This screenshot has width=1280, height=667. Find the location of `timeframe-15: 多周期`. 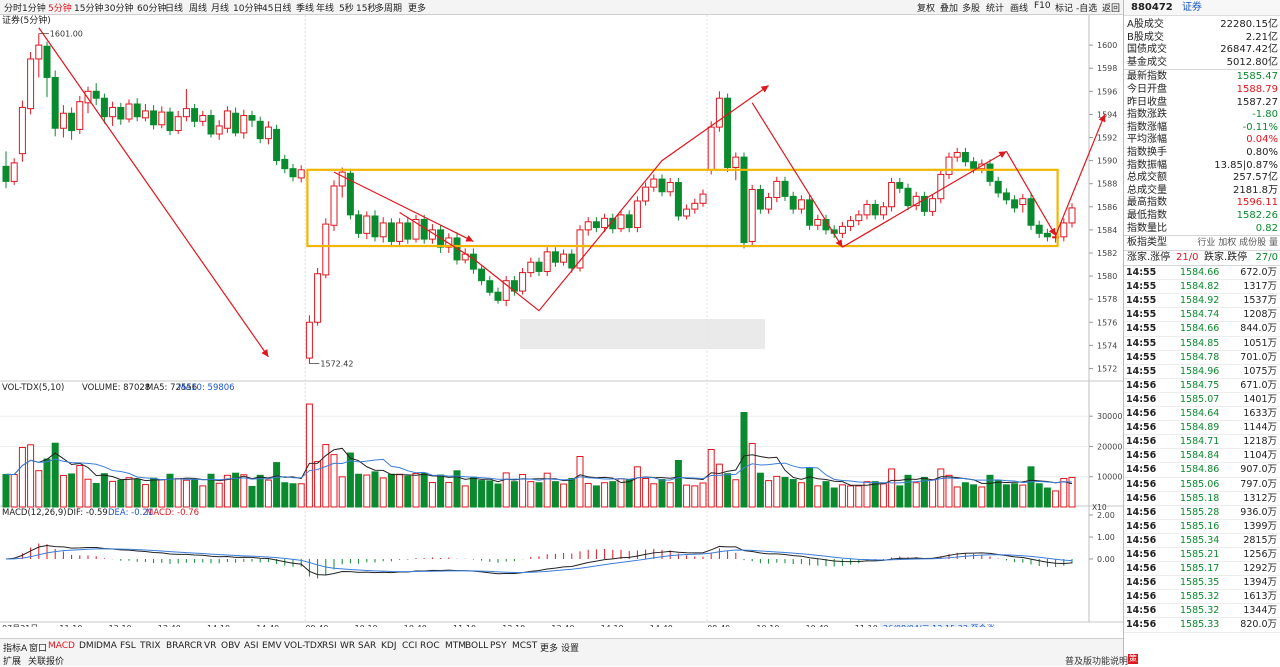

timeframe-15: 多周期 is located at coordinates (388, 7).